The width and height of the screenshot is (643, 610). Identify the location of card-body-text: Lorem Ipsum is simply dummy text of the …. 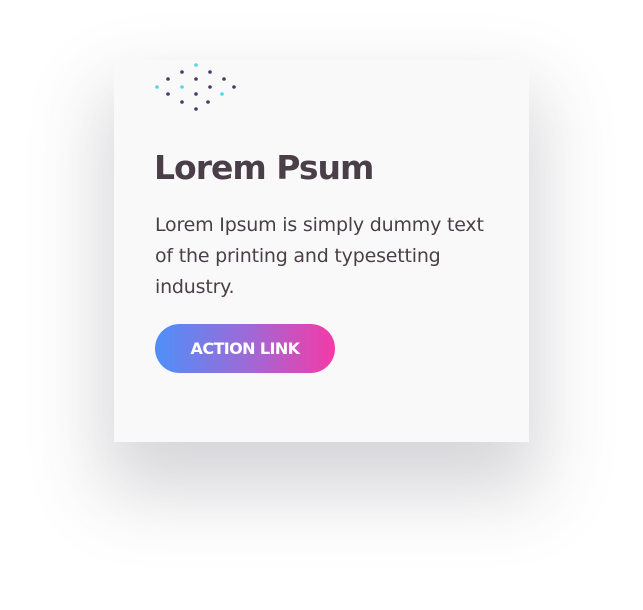
(319, 256).